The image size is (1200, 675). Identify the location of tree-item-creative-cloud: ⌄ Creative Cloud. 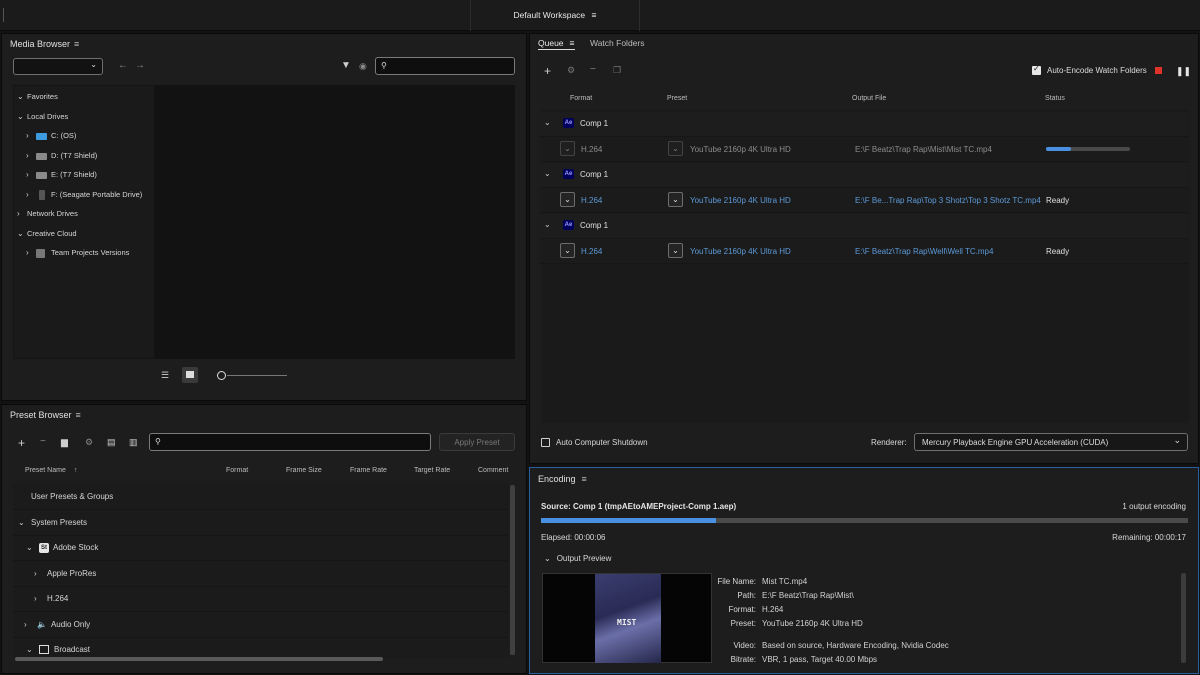
(47, 234).